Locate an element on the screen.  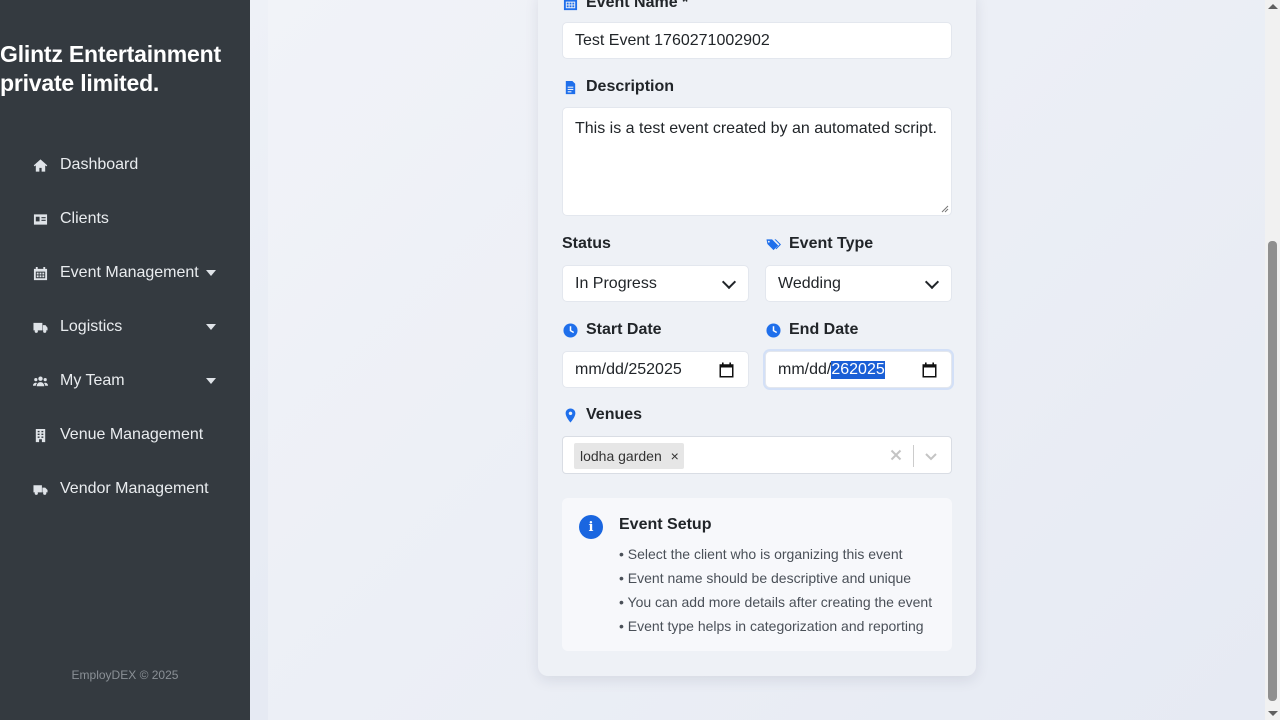
event-type-select: Wedding is located at coordinates (858, 283).